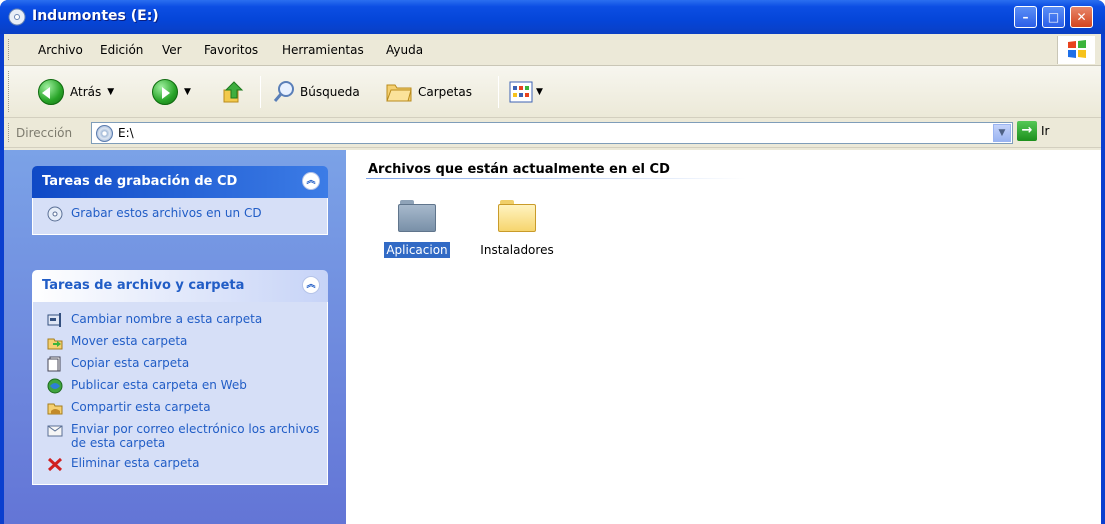 The width and height of the screenshot is (1105, 524). I want to click on back-label: Atrás, so click(86, 92).